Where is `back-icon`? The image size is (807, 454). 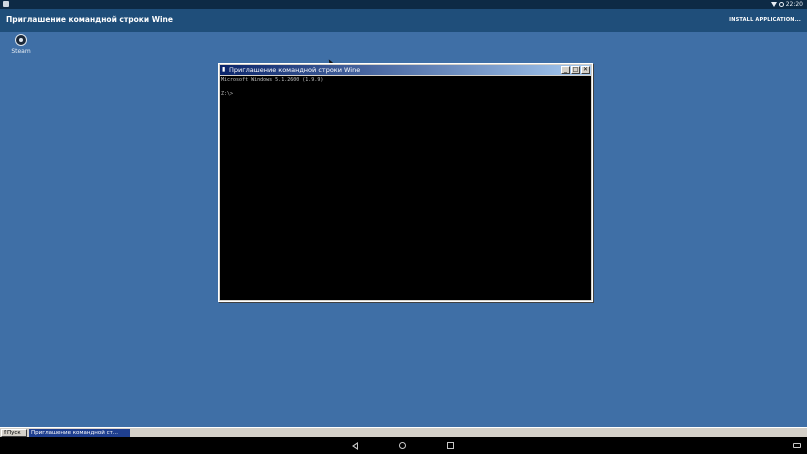
back-icon is located at coordinates (355, 446).